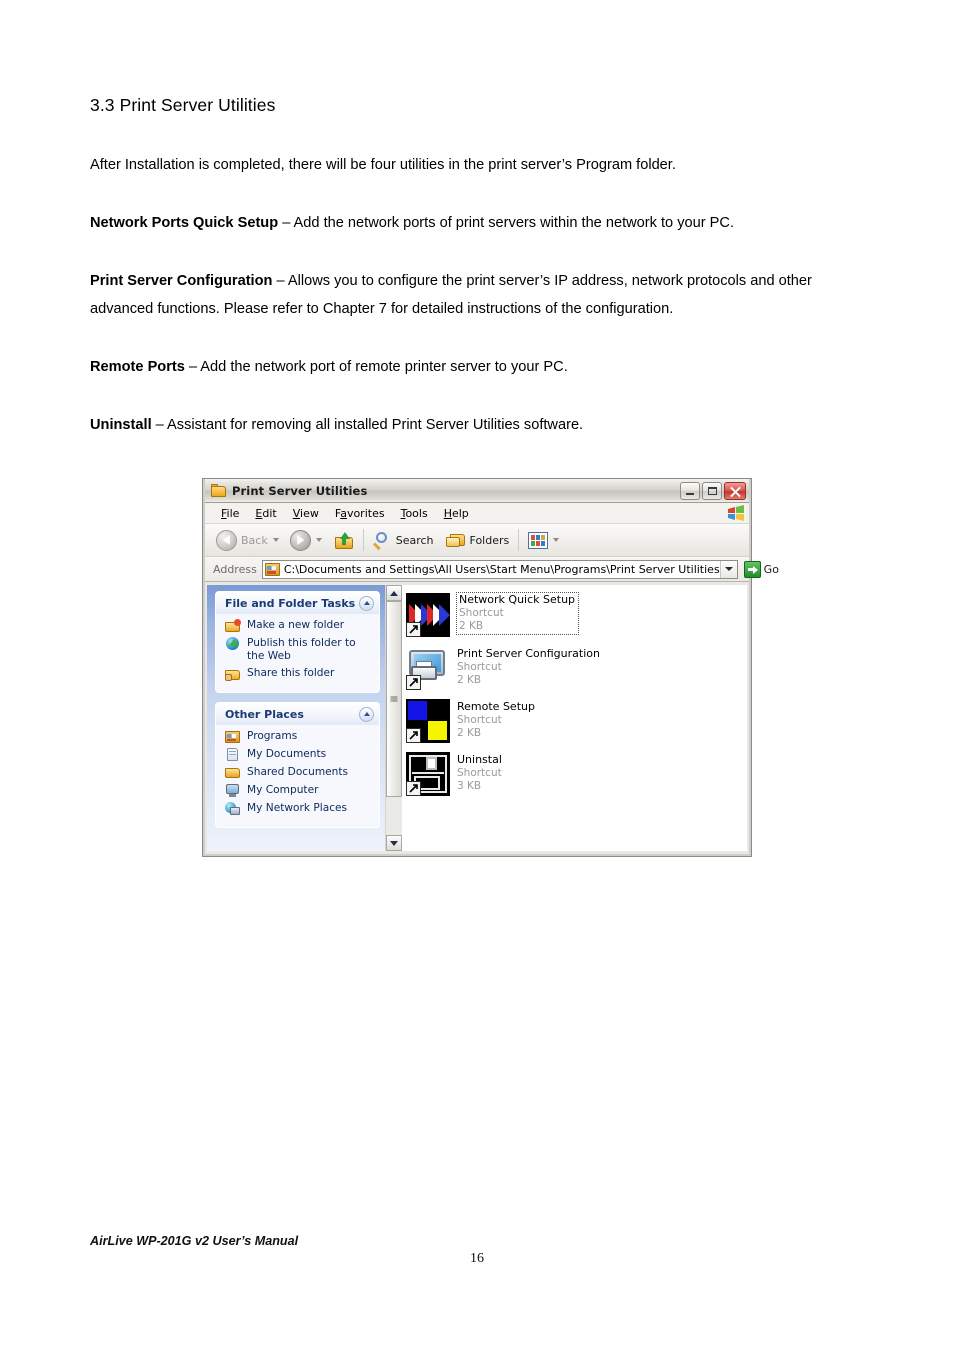 The width and height of the screenshot is (954, 1350). What do you see at coordinates (576, 775) in the screenshot?
I see `list-item: Uninstal Shortcut 3 KB` at bounding box center [576, 775].